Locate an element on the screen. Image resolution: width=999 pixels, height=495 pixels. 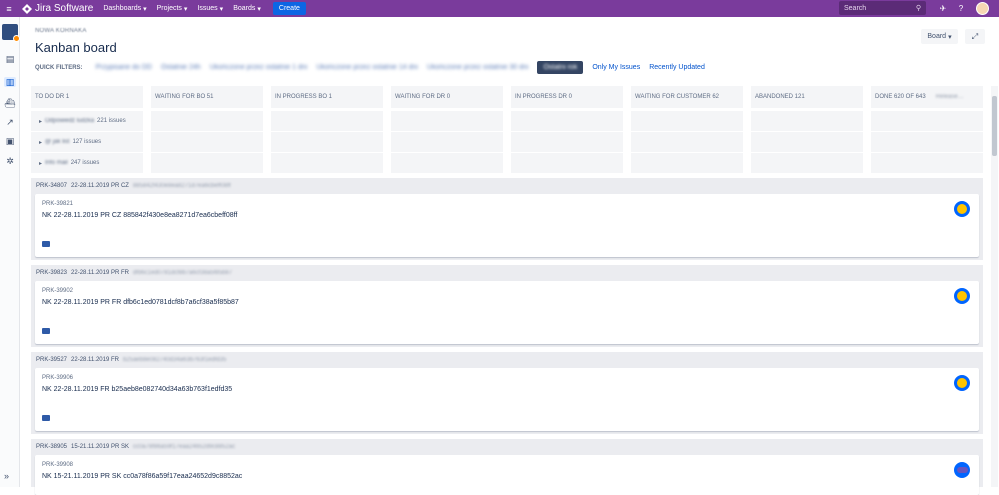
add-ons-icon: ✲ is located at coordinates (10, 161).